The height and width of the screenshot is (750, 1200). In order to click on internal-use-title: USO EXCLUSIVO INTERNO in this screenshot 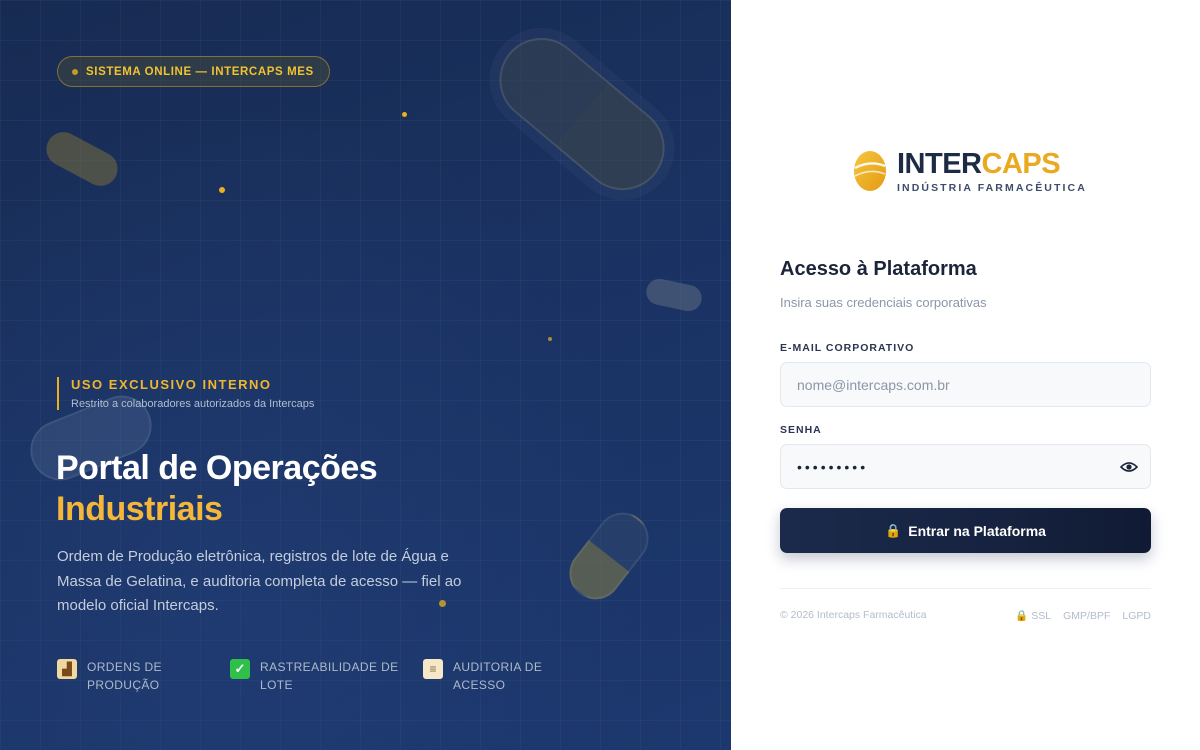, I will do `click(171, 384)`.